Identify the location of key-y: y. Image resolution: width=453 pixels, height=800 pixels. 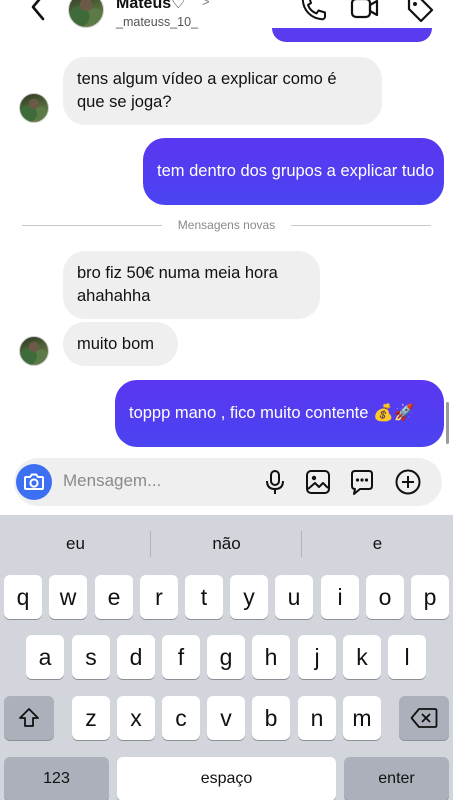
(249, 597).